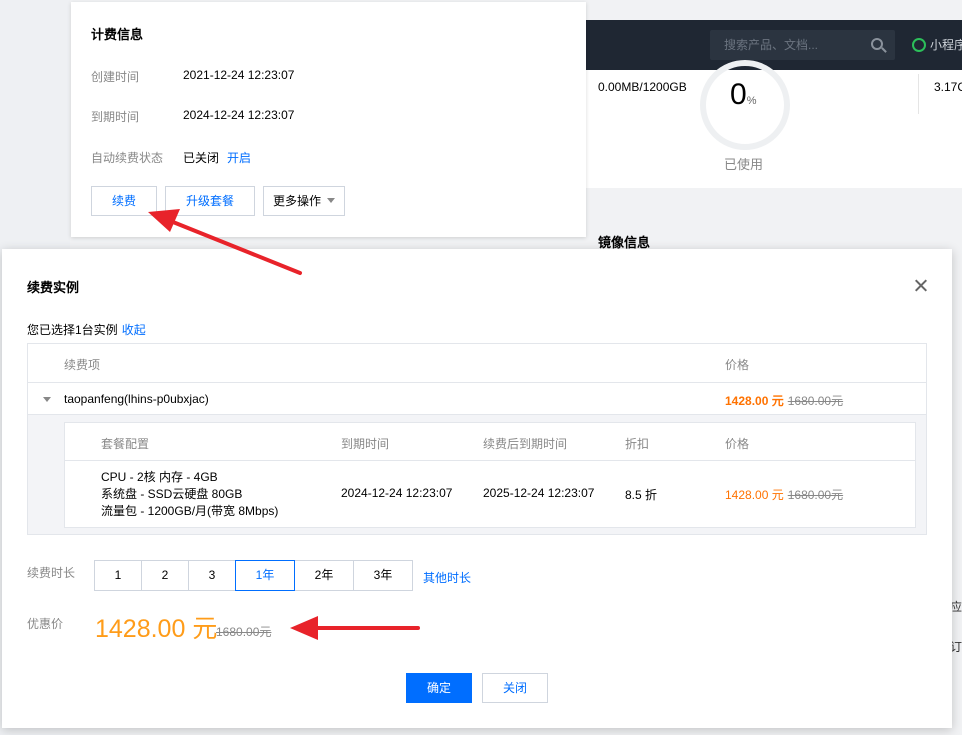 Image resolution: width=962 pixels, height=735 pixels. Describe the element at coordinates (447, 577) in the screenshot. I see `other-duration-link: 其他时长` at that location.